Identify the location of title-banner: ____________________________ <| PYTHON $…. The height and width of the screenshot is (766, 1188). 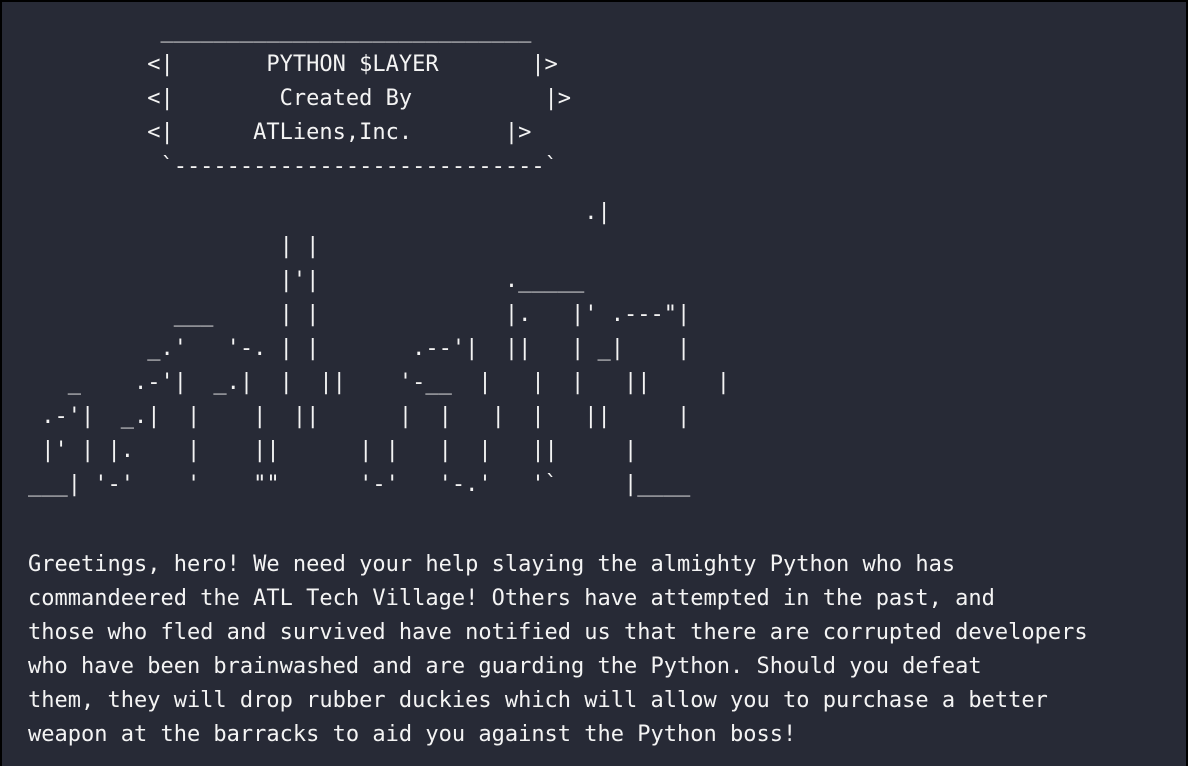
(299, 99).